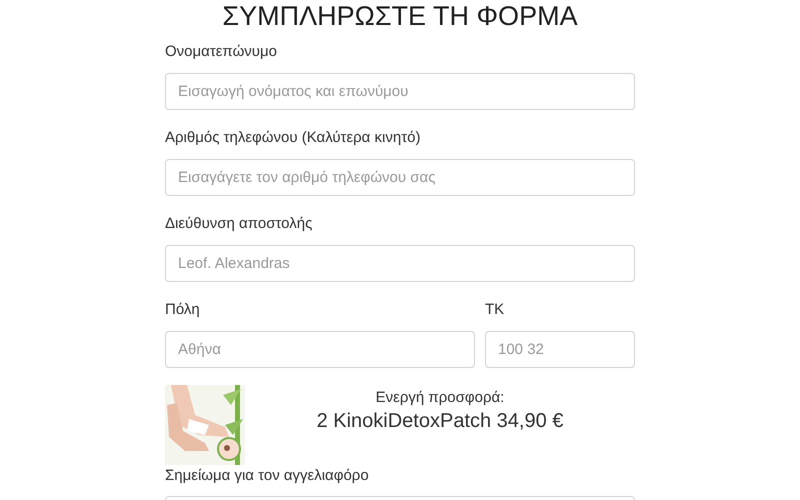 The height and width of the screenshot is (500, 800). Describe the element at coordinates (400, 263) in the screenshot. I see `input-field: Leof. Alexandras` at that location.